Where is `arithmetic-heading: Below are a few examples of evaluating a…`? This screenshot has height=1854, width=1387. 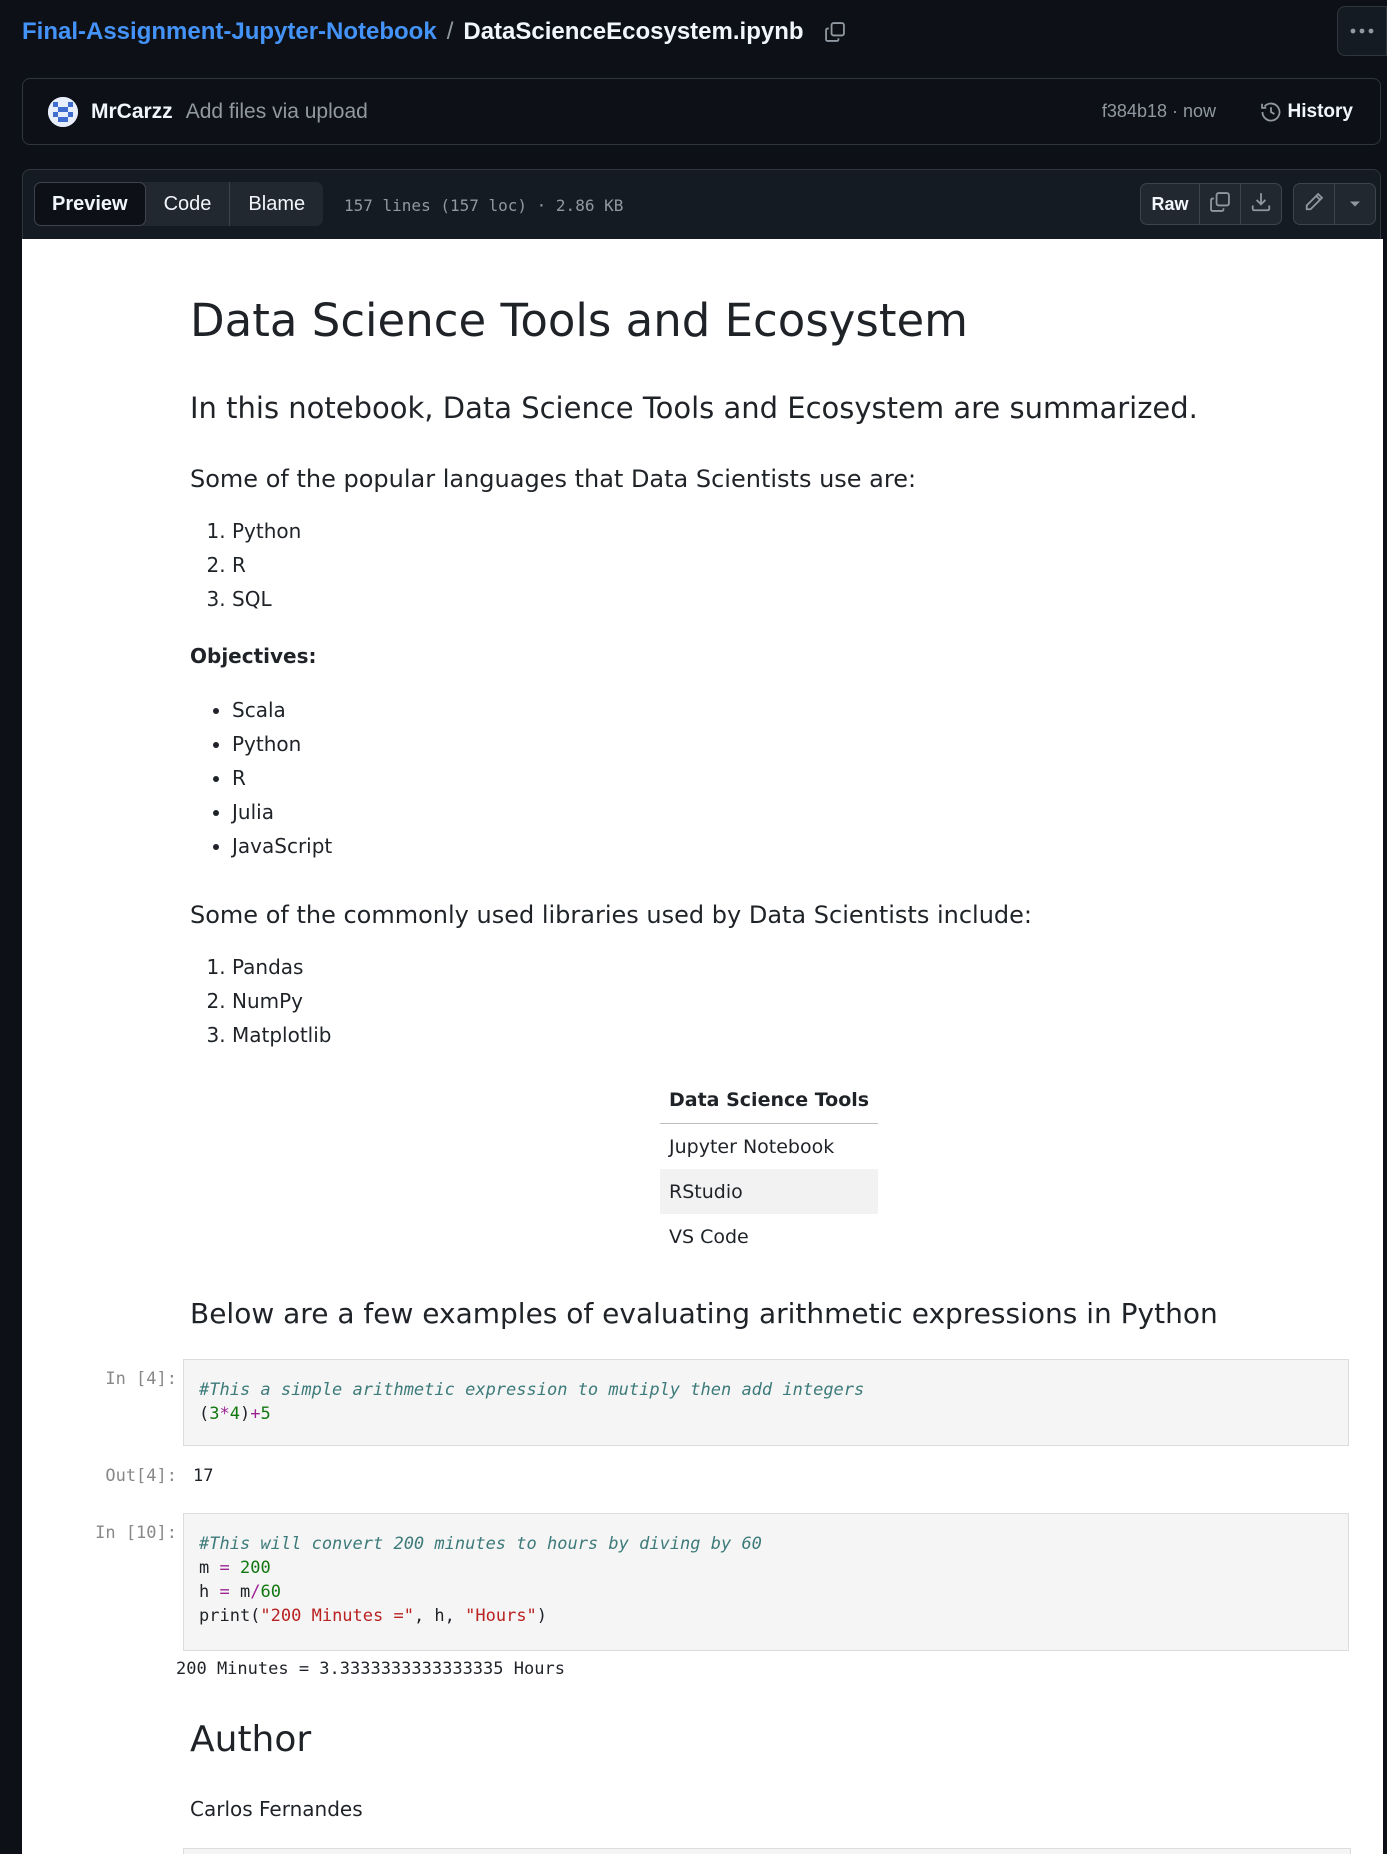 arithmetic-heading: Below are a few examples of evaluating a… is located at coordinates (704, 1313).